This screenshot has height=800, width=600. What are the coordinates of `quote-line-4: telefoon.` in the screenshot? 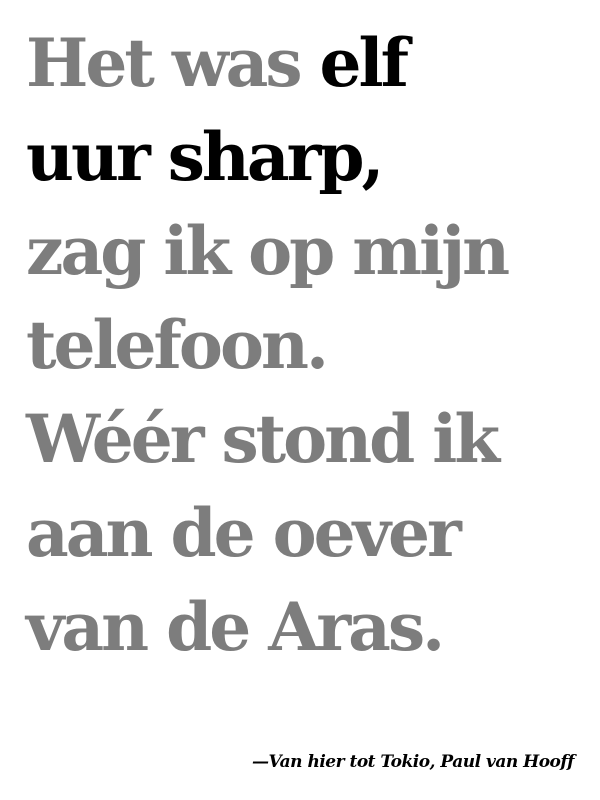 It's located at (177, 345).